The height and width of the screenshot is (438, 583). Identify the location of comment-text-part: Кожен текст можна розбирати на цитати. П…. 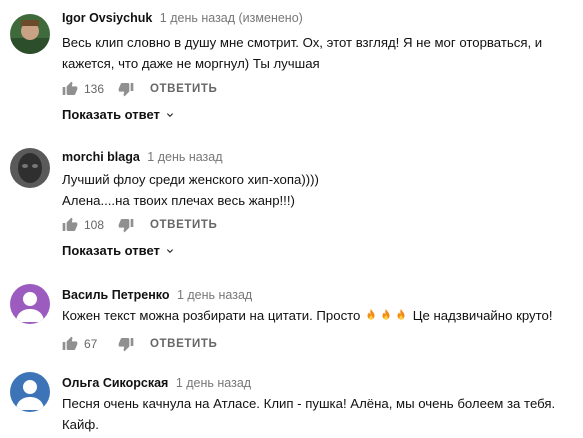
(213, 315).